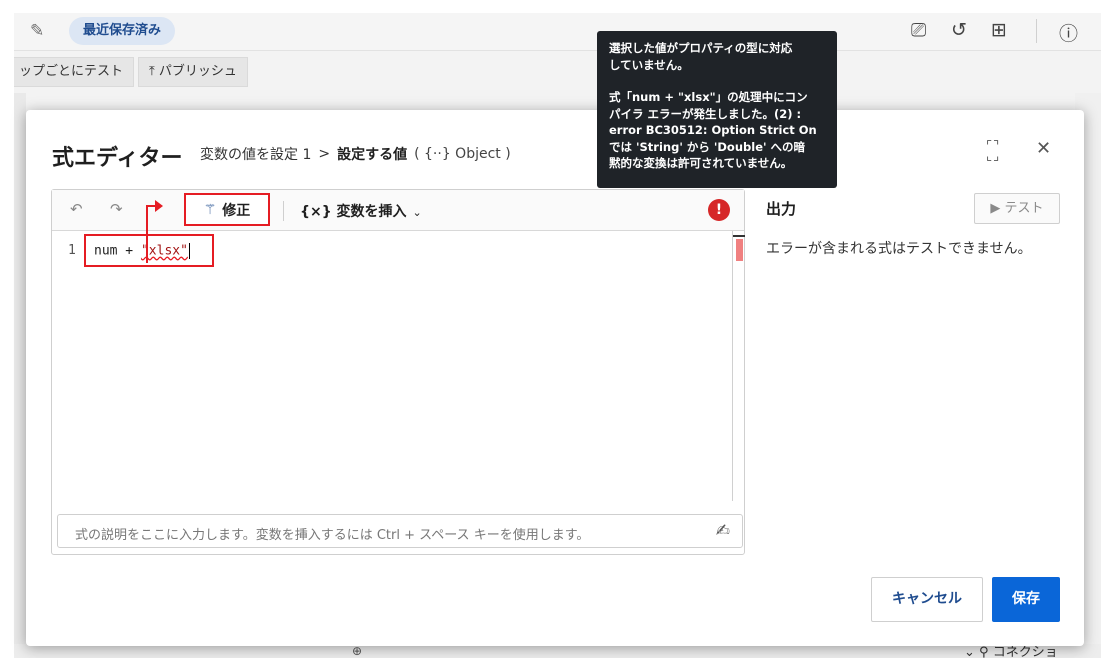  Describe the element at coordinates (557, 32) in the screenshot. I see `app-top-bar: ✎ 最近保存済み ⎚ ↺ ⊞ ⓘ` at that location.